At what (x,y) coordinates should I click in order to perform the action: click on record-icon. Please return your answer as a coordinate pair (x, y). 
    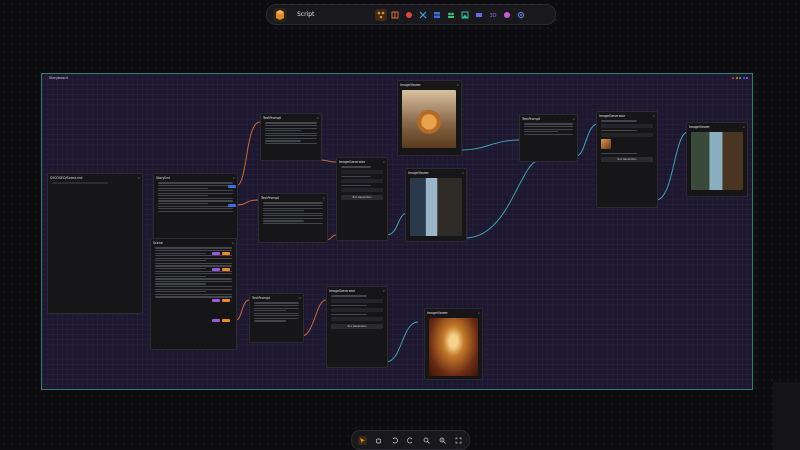
    Looking at the image, I should click on (409, 15).